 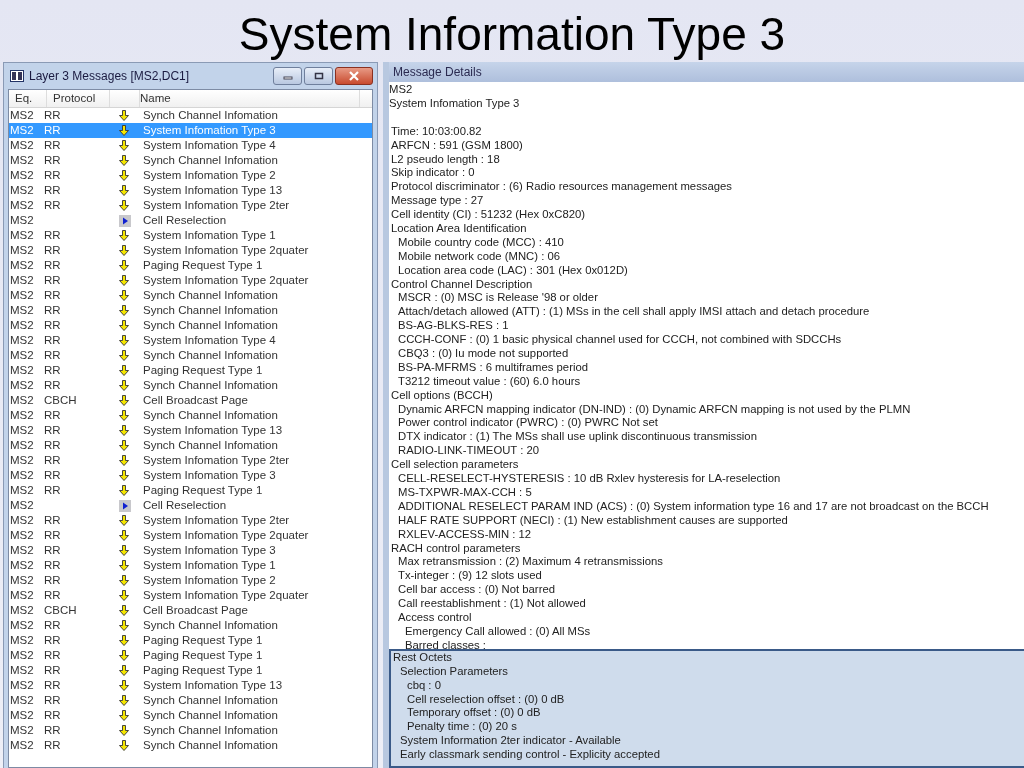 What do you see at coordinates (455, 465) in the screenshot?
I see `detail-line: Cell selection parameters` at bounding box center [455, 465].